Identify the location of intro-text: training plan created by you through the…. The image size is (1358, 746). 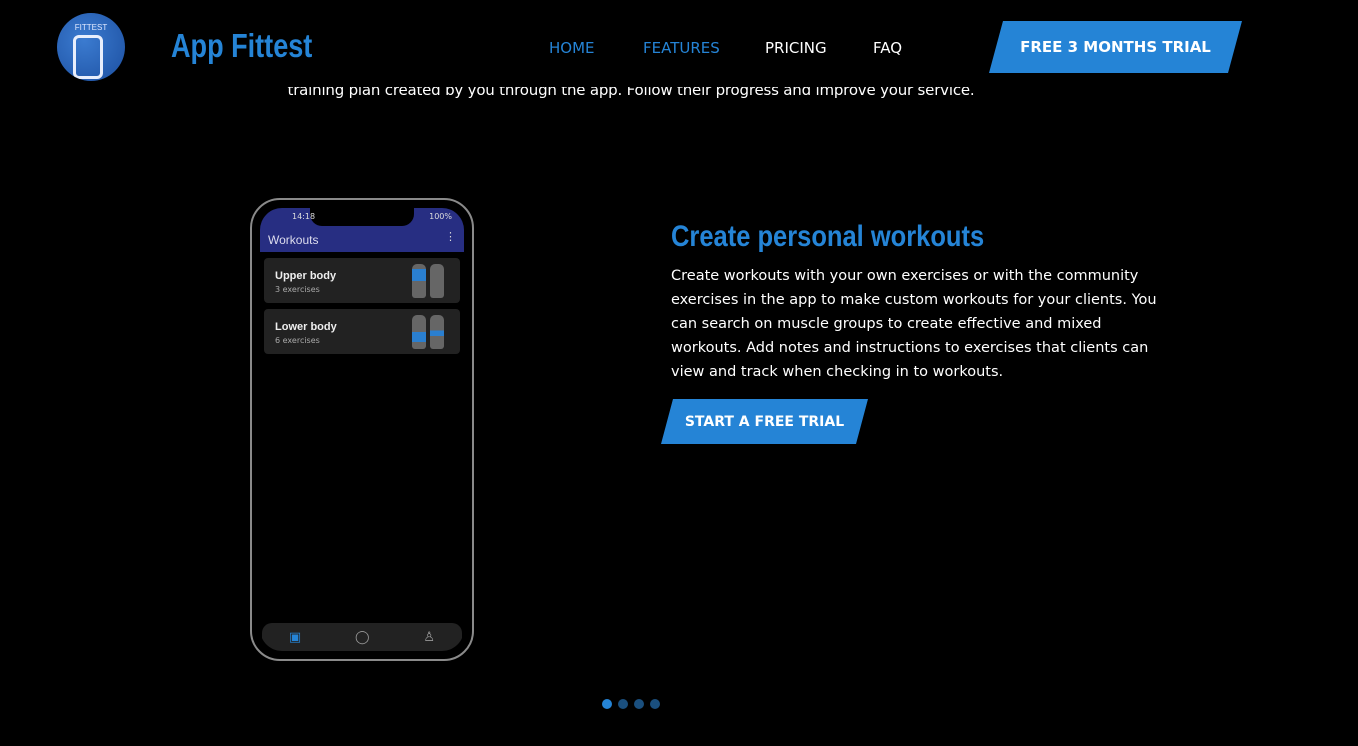
(631, 93).